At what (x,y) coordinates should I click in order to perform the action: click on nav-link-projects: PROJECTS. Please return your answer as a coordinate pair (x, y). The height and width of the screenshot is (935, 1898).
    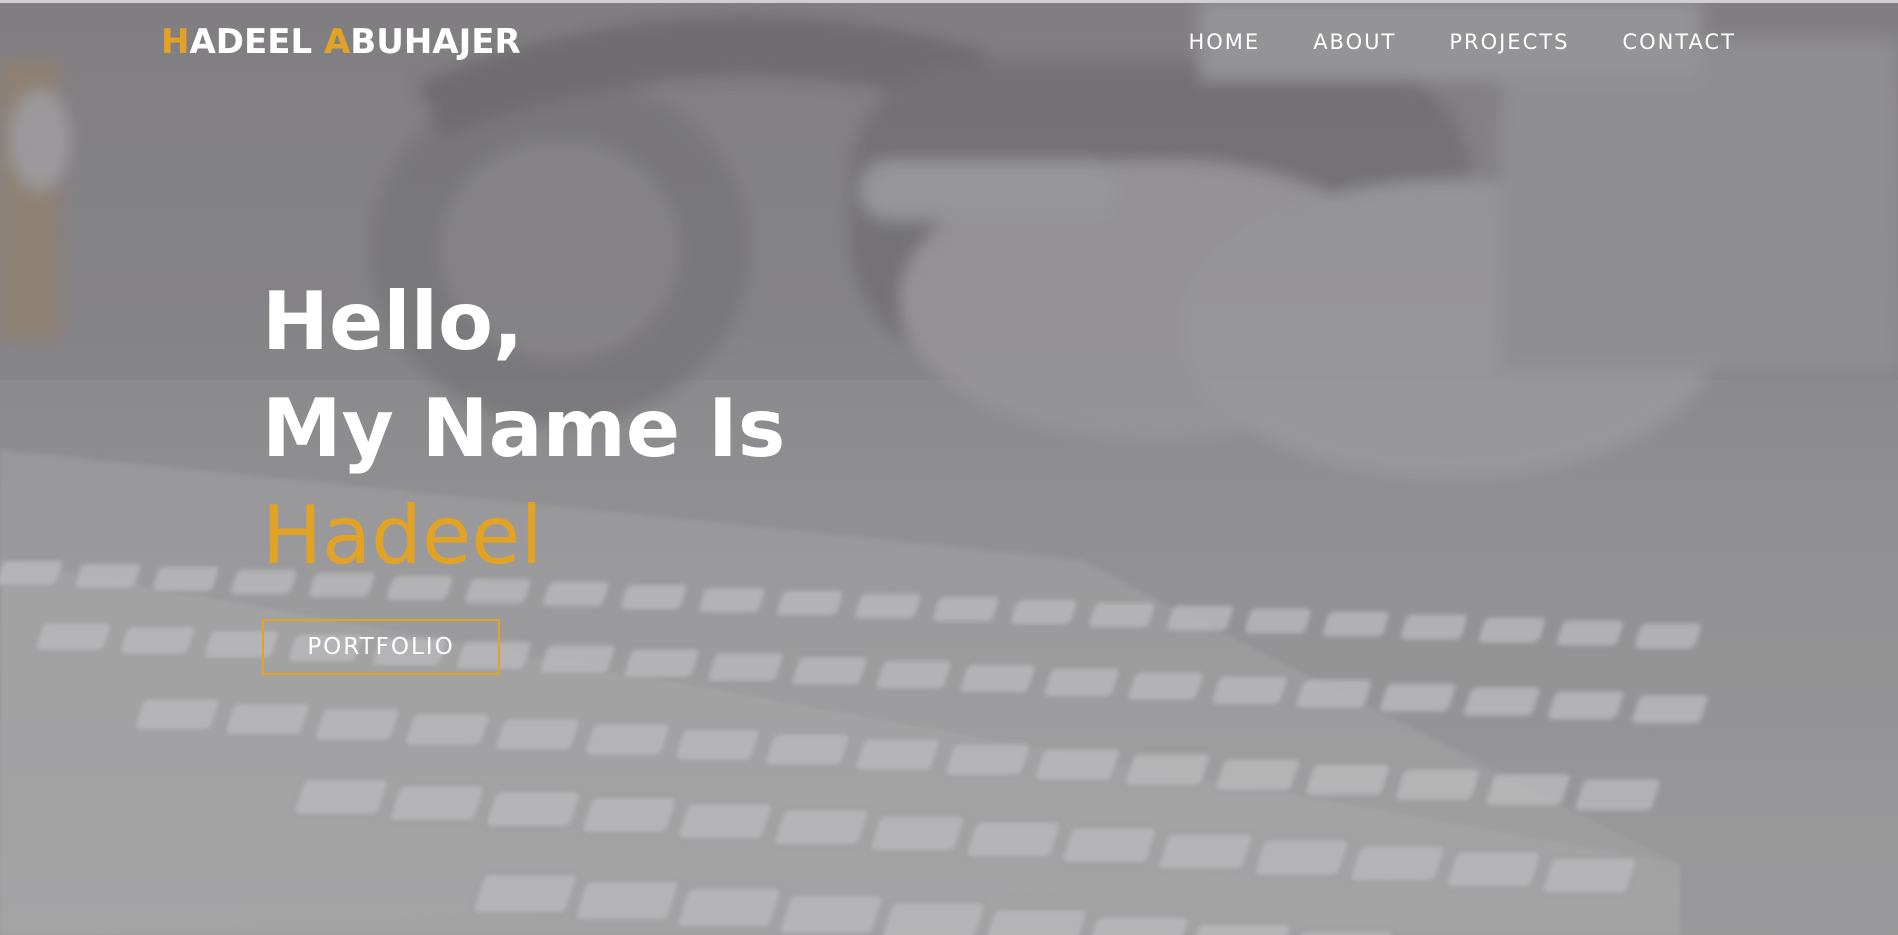
    Looking at the image, I should click on (1509, 42).